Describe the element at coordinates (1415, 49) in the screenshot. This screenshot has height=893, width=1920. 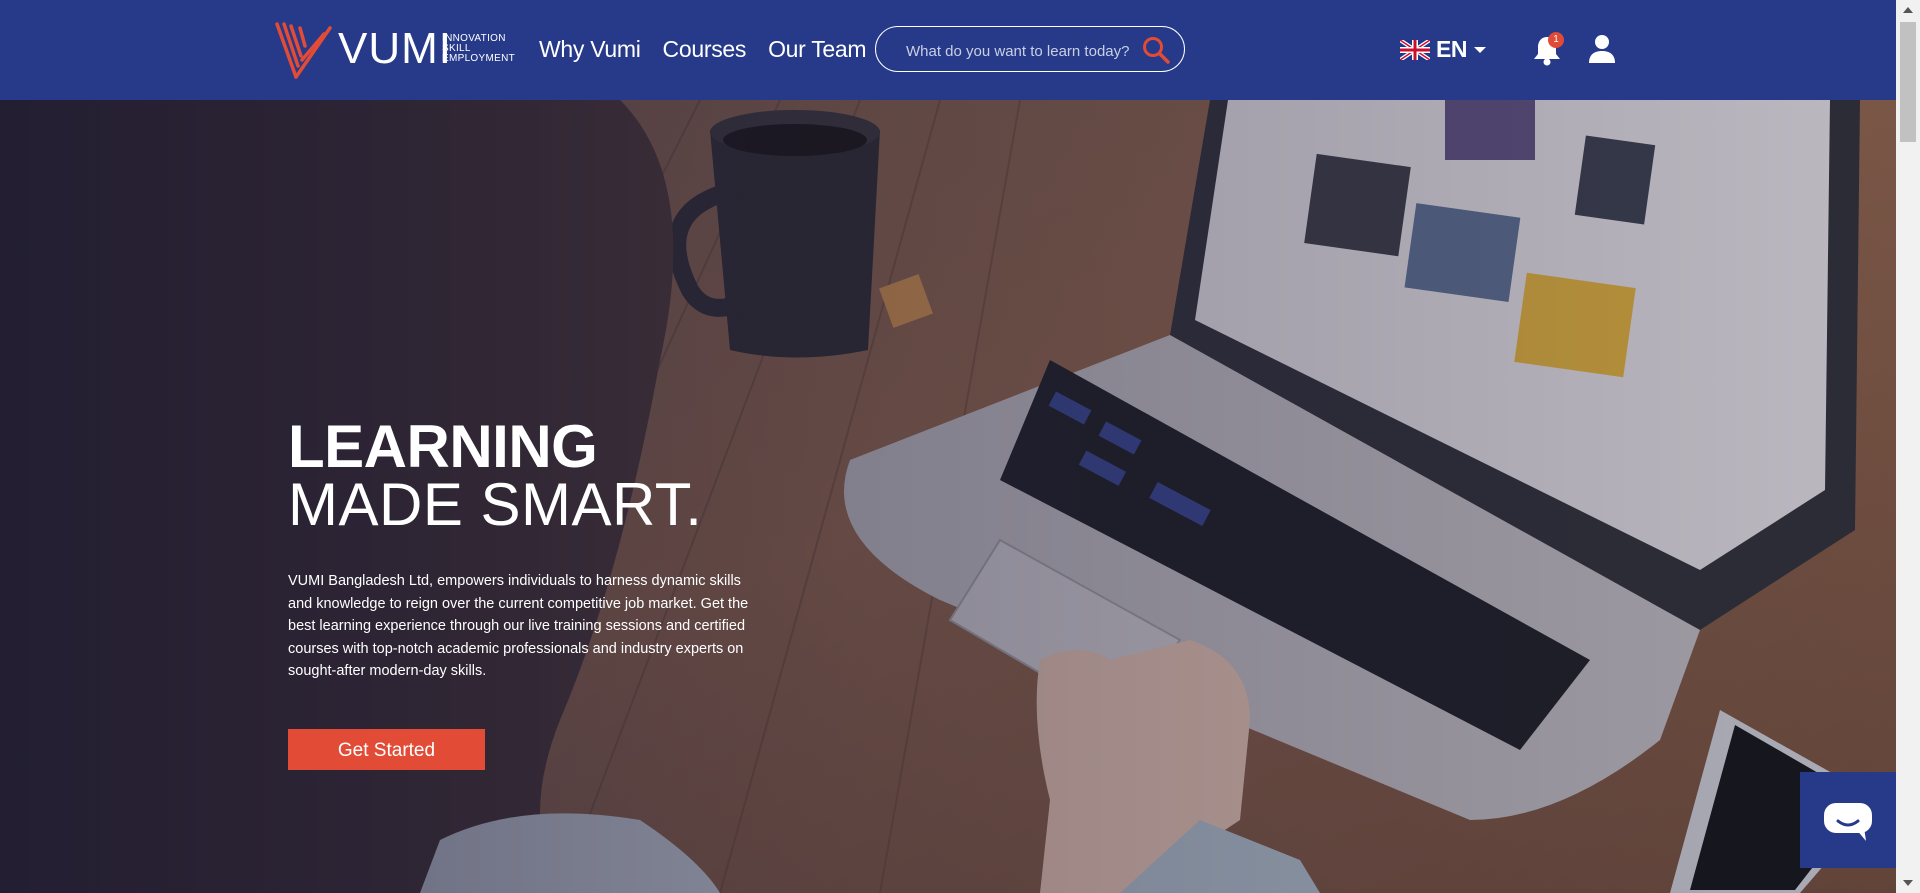
I see `uk-flag-icon` at that location.